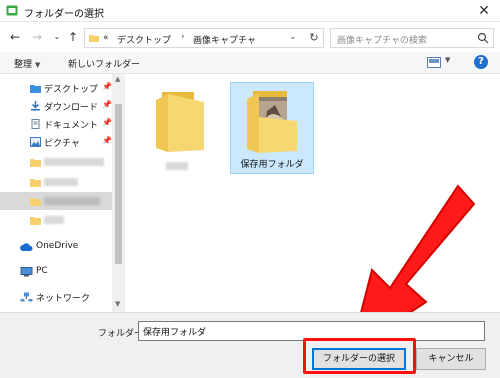 This screenshot has height=378, width=500. I want to click on address-bar: « デスクトップ › 画像キャプチャ ⌄ ↻, so click(204, 38).